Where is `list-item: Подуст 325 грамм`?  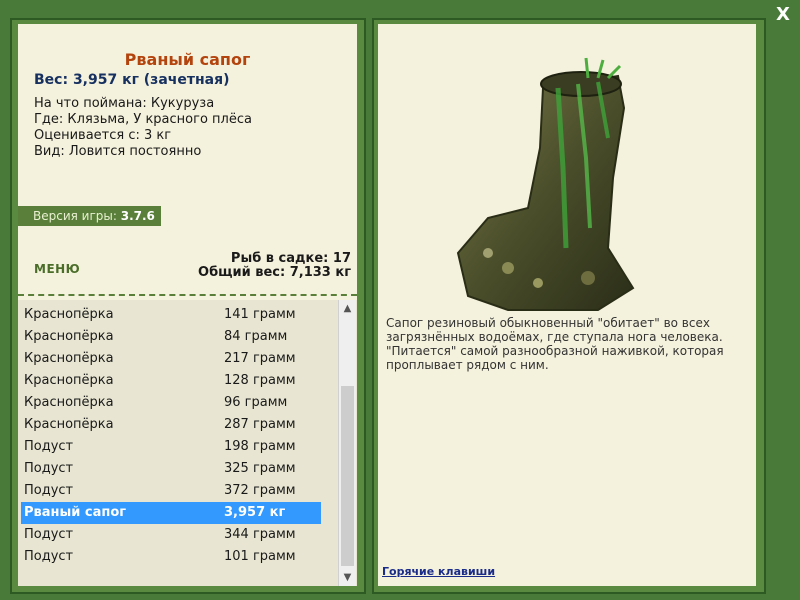
list-item: Подуст 325 грамм is located at coordinates (171, 469).